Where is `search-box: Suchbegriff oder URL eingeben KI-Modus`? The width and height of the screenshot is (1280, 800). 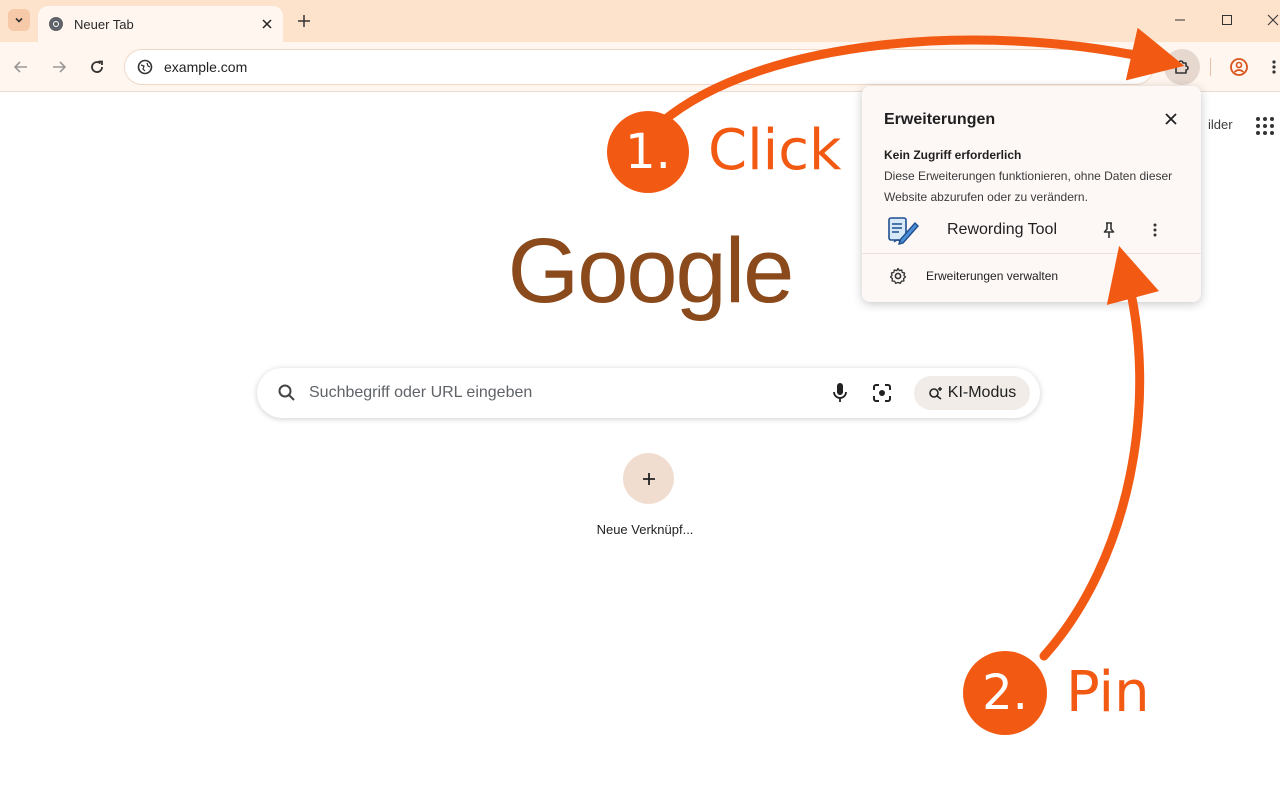 search-box: Suchbegriff oder URL eingeben KI-Modus is located at coordinates (648, 393).